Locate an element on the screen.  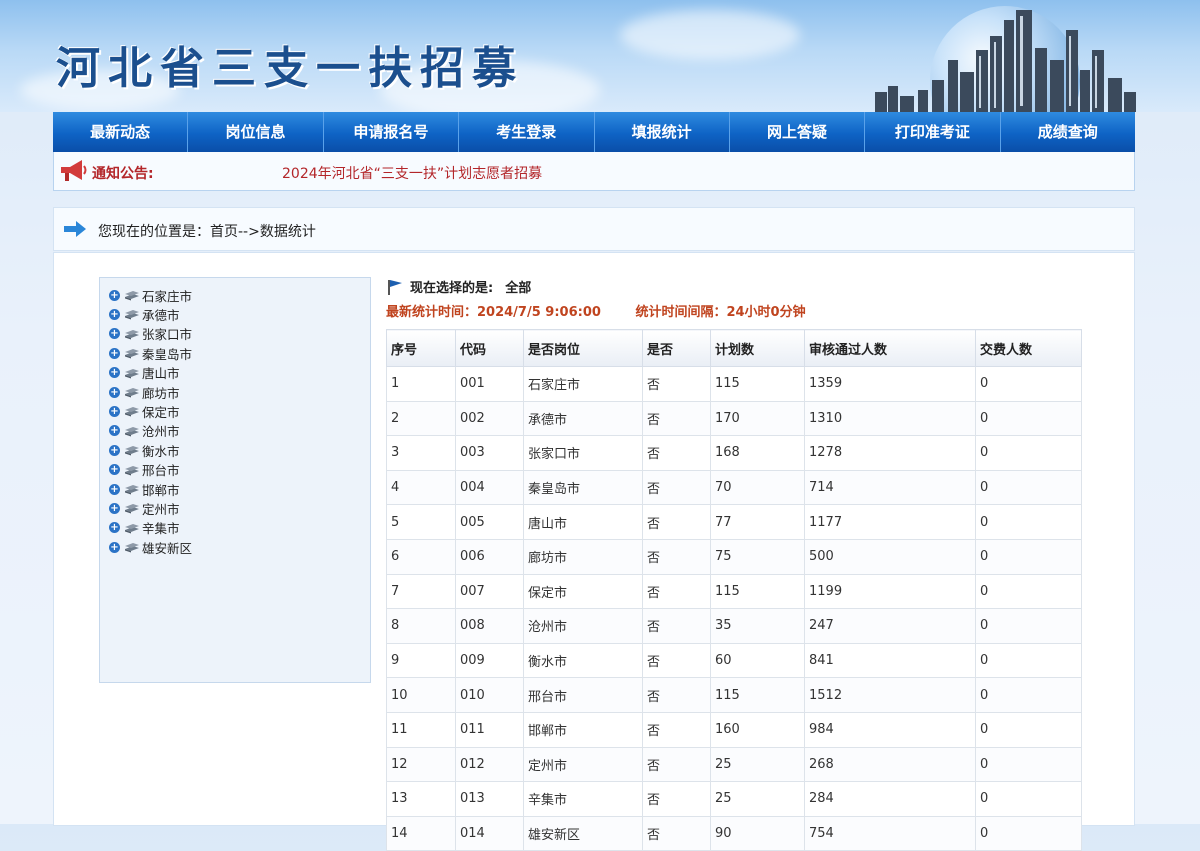
table-cell: 60 is located at coordinates (757, 660).